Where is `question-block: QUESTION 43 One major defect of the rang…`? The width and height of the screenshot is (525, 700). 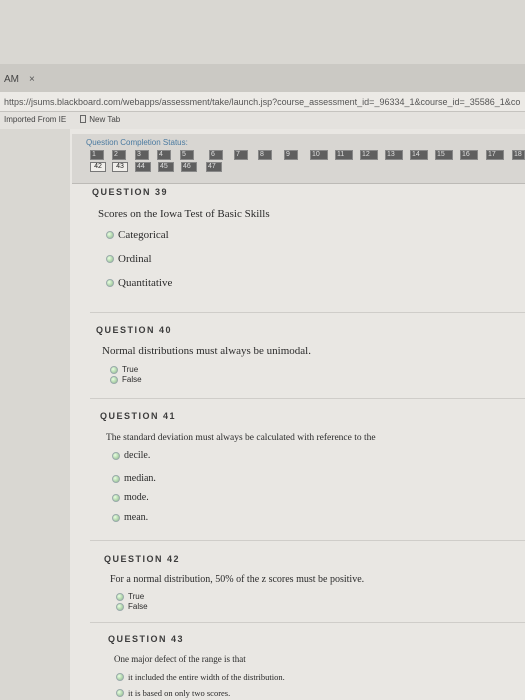
question-block: QUESTION 43 One major defect of the rang… is located at coordinates (316, 667).